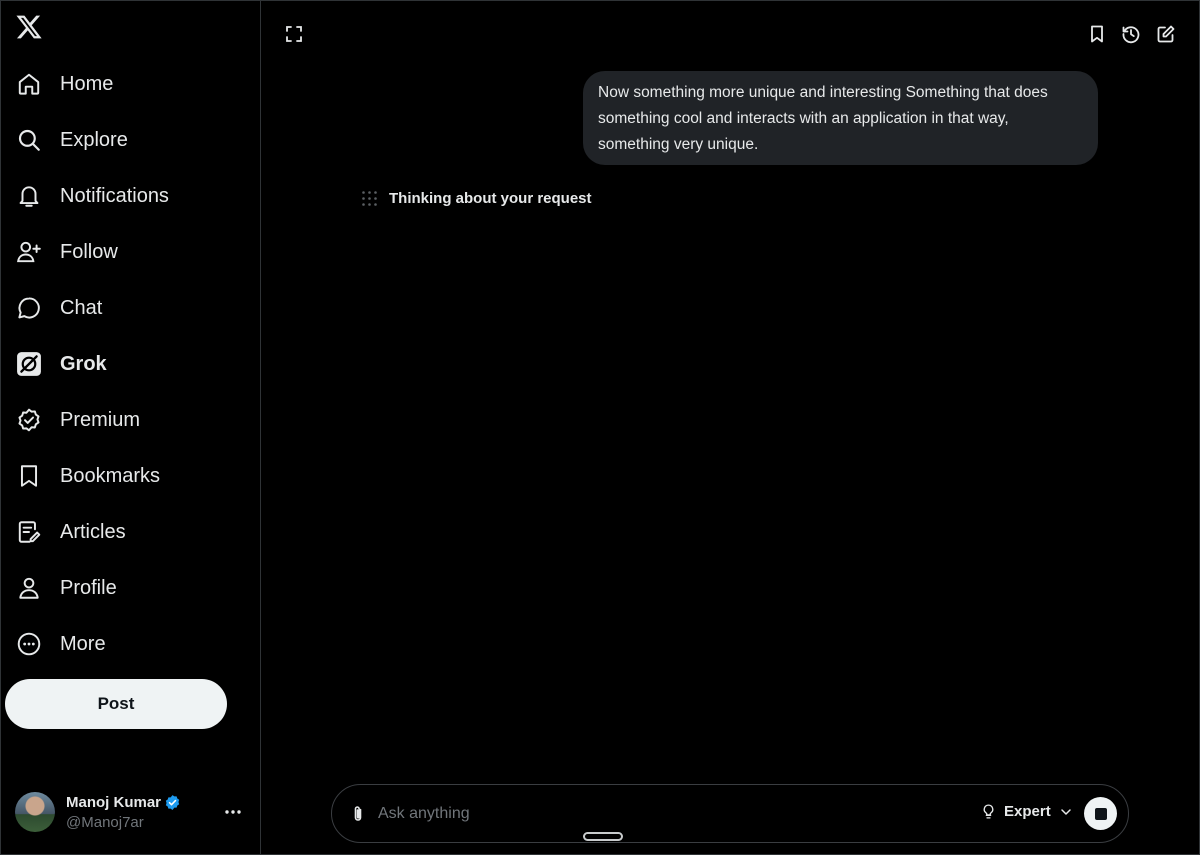  I want to click on avatar, so click(35, 812).